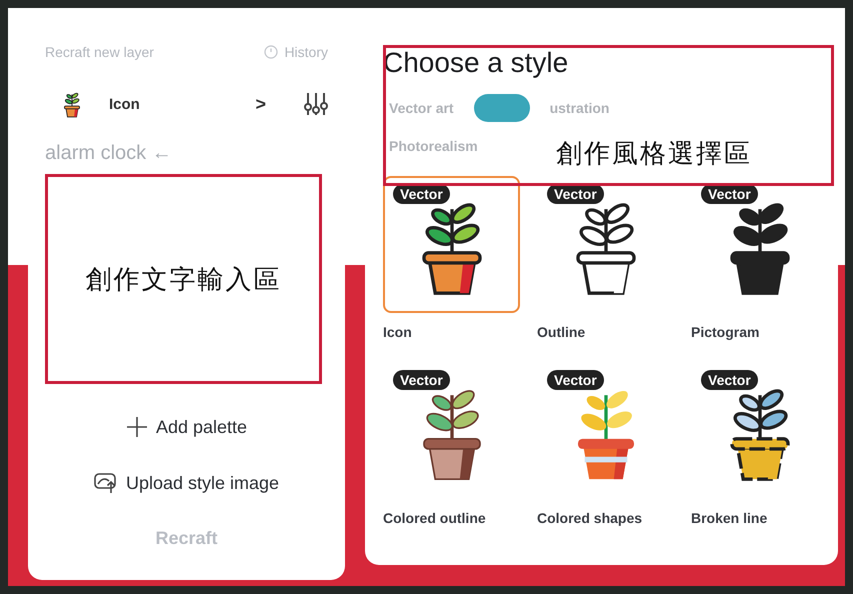 This screenshot has height=594, width=853. I want to click on style-label: Pictogram, so click(725, 332).